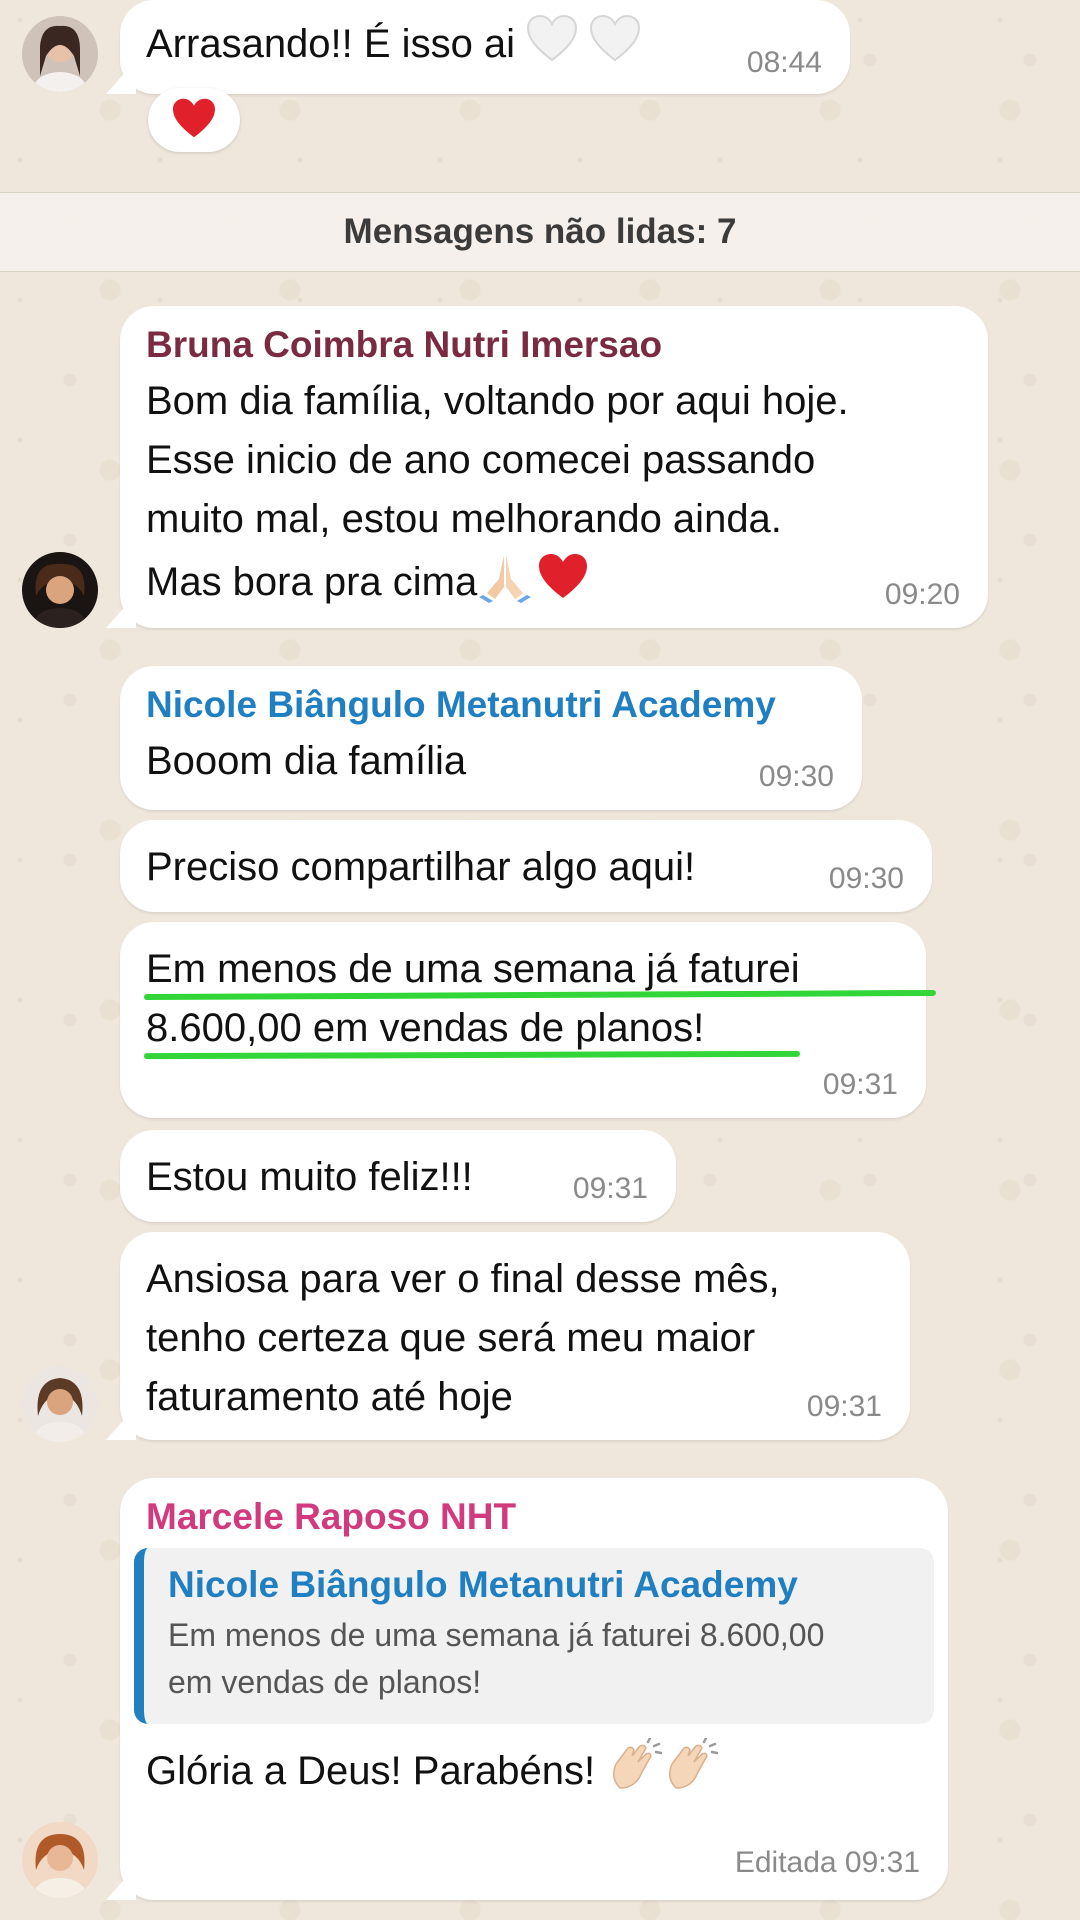  What do you see at coordinates (505, 584) in the screenshot?
I see `praying-hands-icon` at bounding box center [505, 584].